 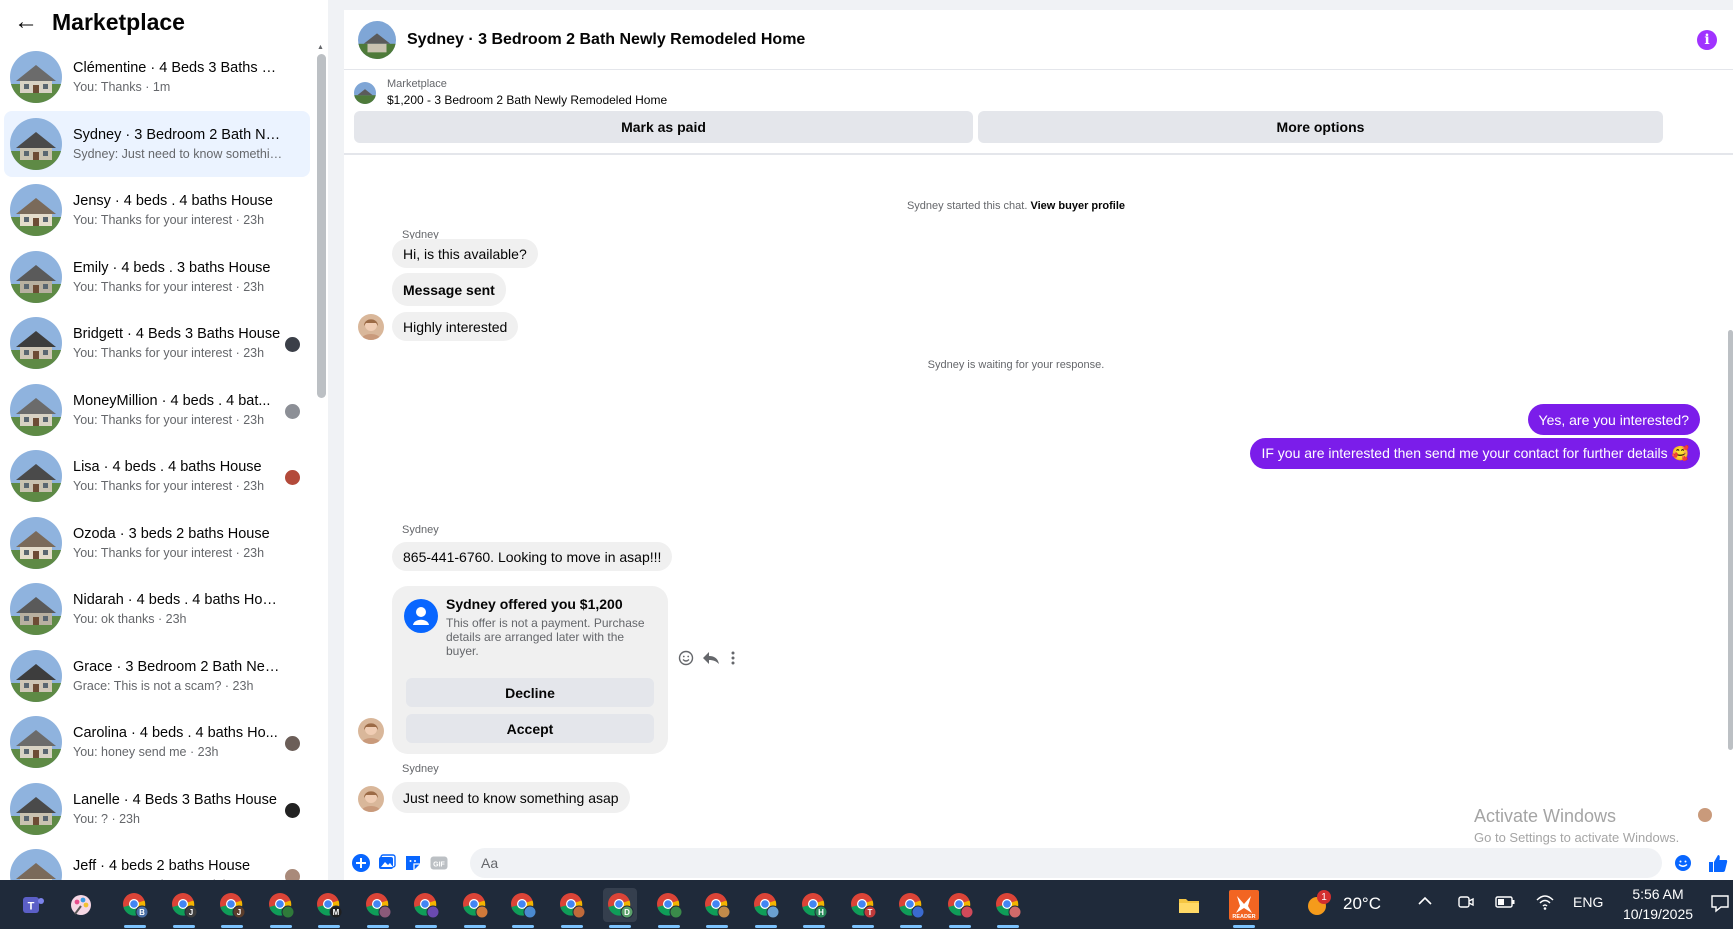 What do you see at coordinates (711, 658) in the screenshot?
I see `reply-icon` at bounding box center [711, 658].